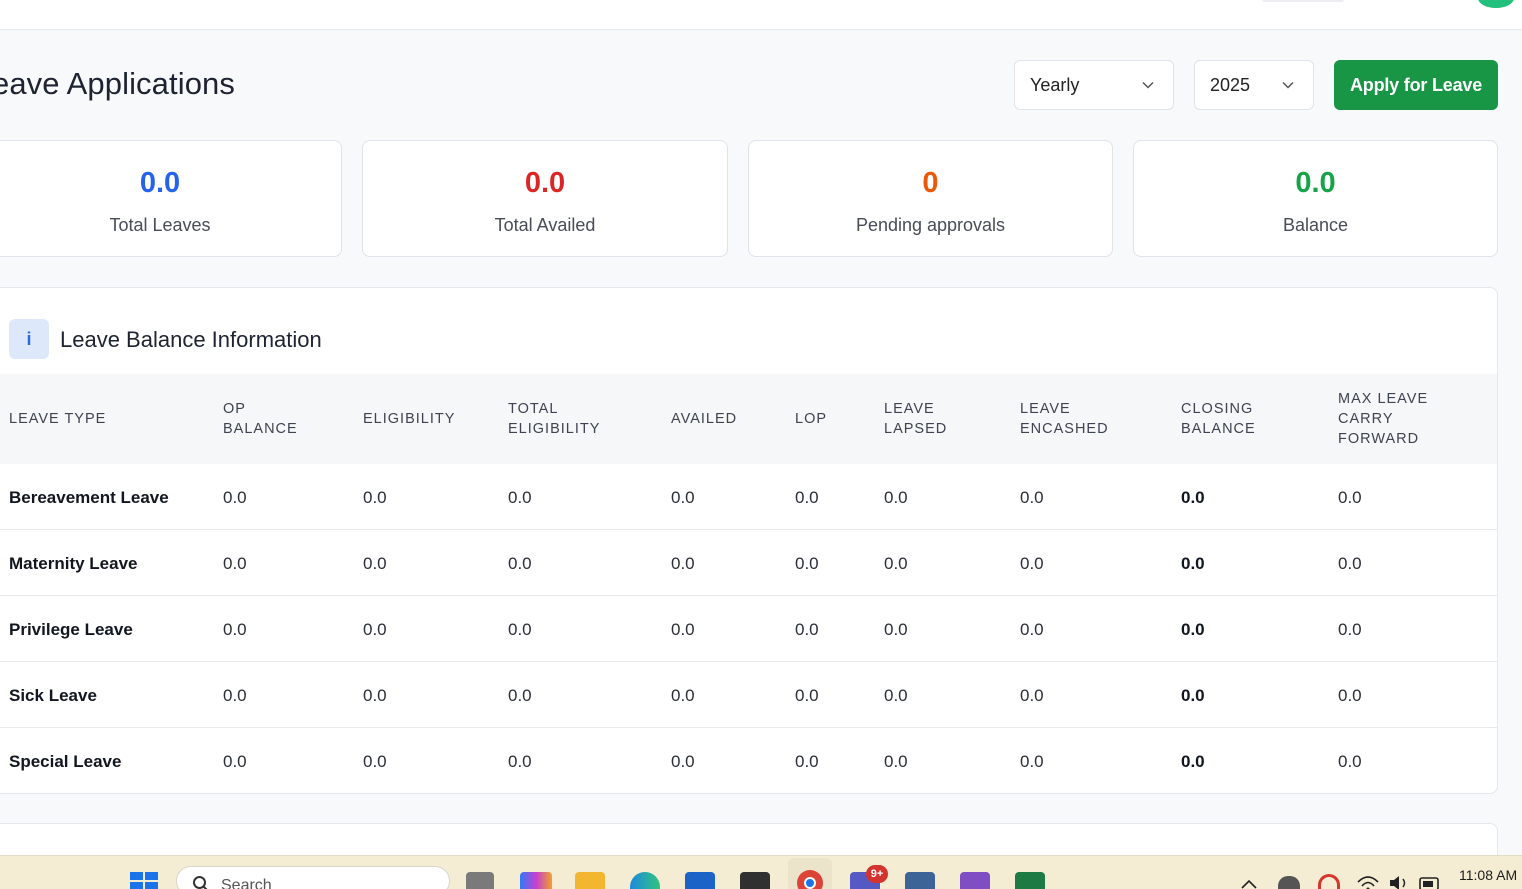  What do you see at coordinates (1064, 419) in the screenshot?
I see `column-header-leave-encashed: Leave Encashed` at bounding box center [1064, 419].